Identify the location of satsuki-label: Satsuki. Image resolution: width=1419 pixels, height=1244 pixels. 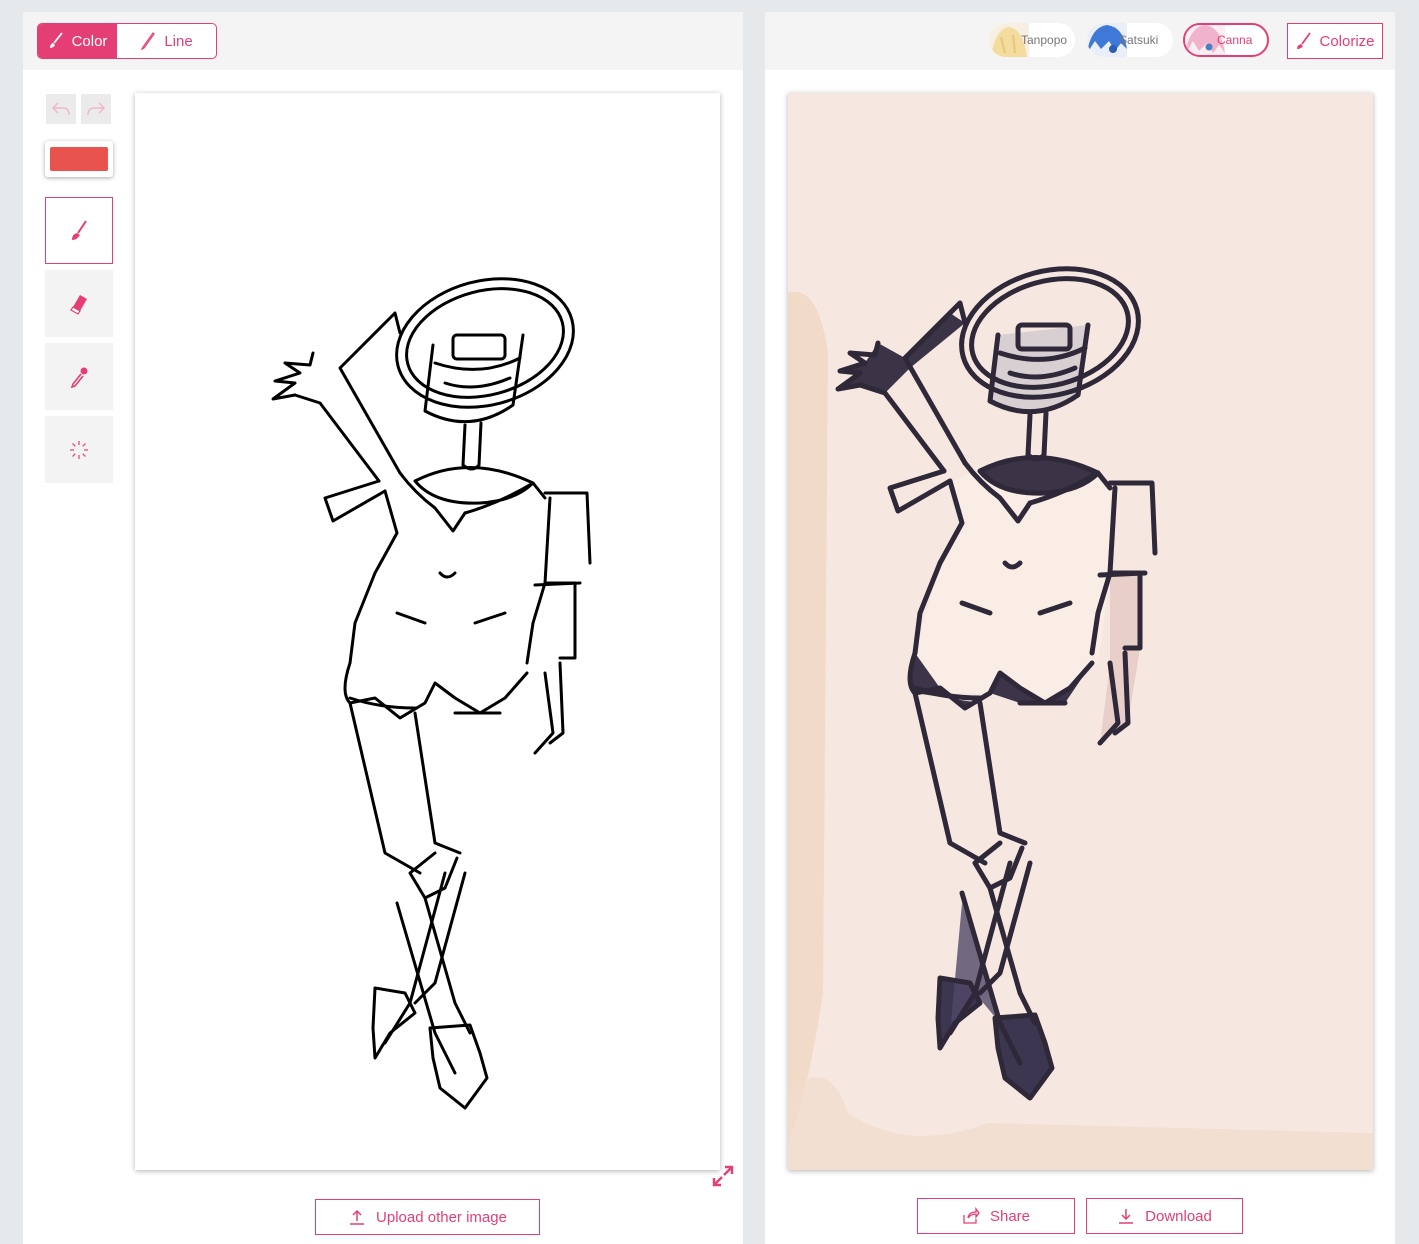
(1139, 40).